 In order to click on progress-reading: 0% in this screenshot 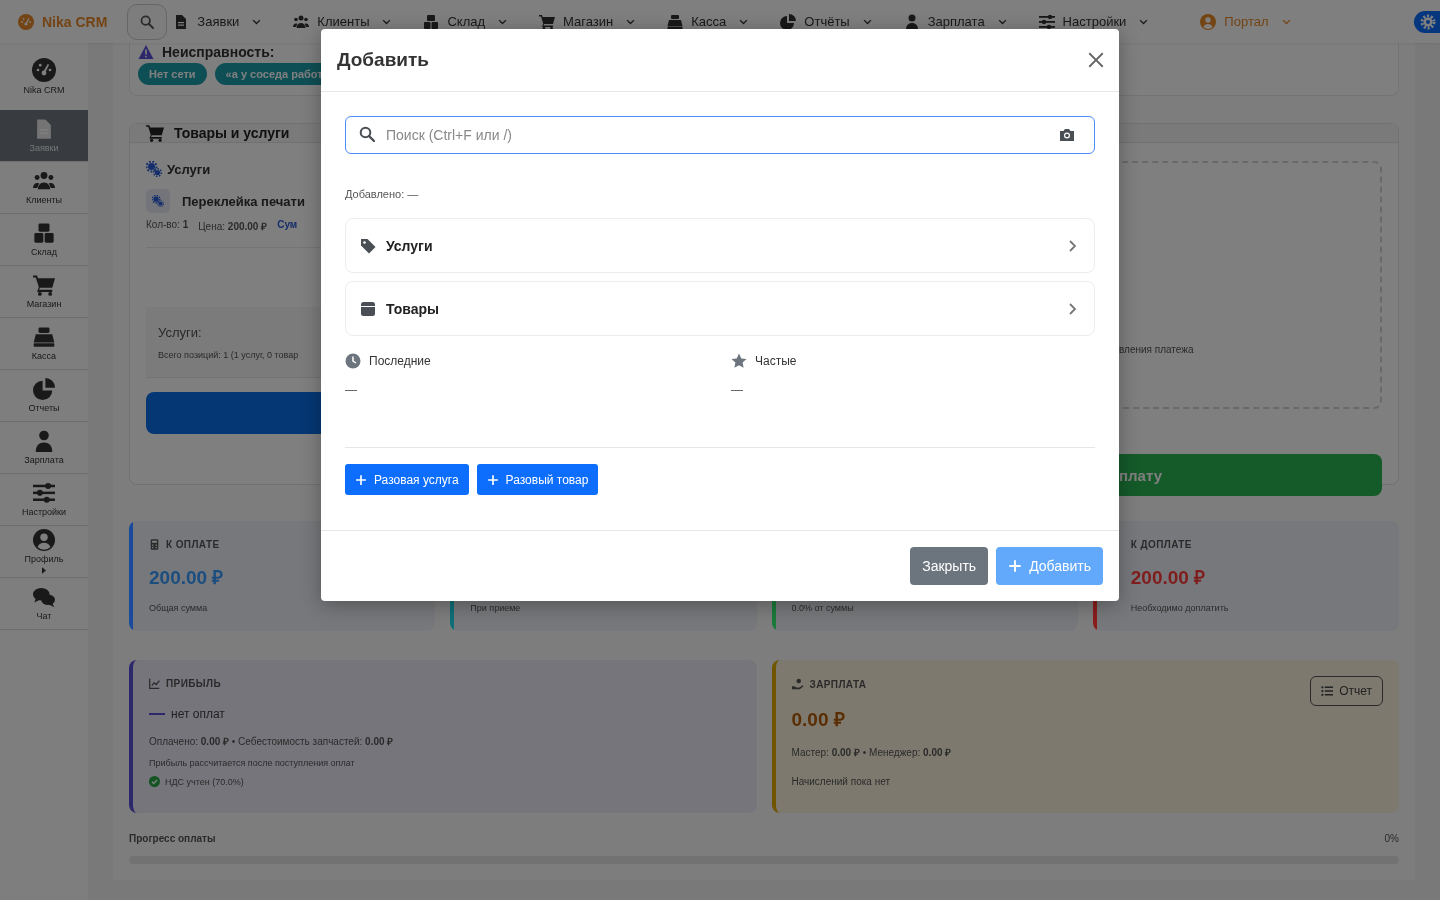, I will do `click(1391, 838)`.